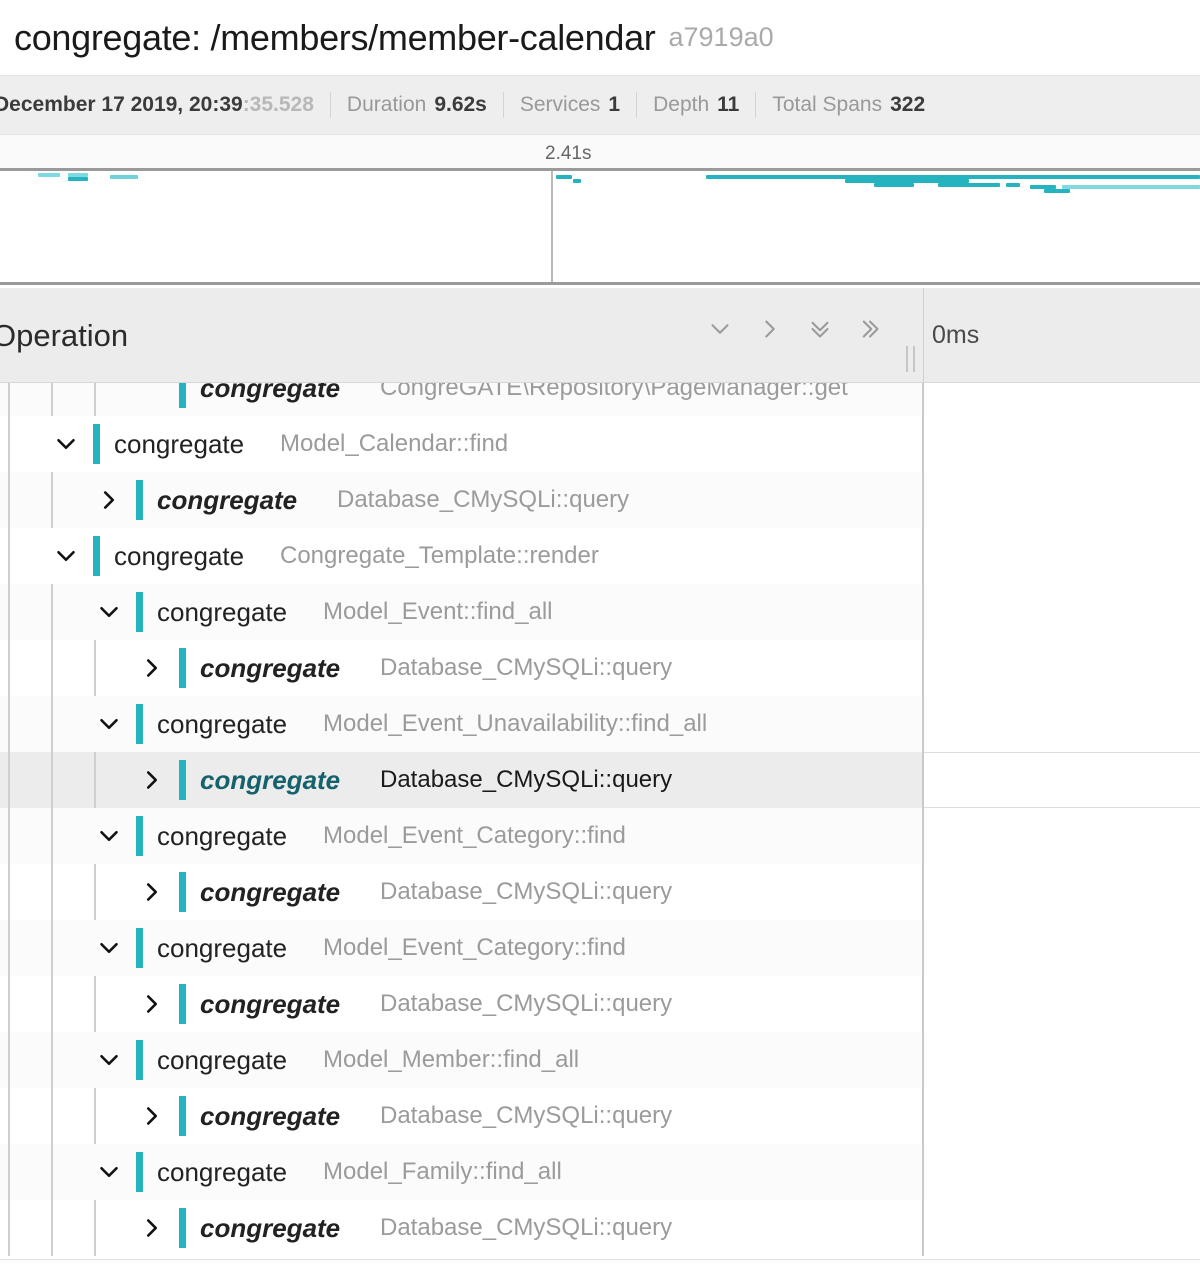  What do you see at coordinates (552, 226) in the screenshot?
I see `minimap-viewport-edge` at bounding box center [552, 226].